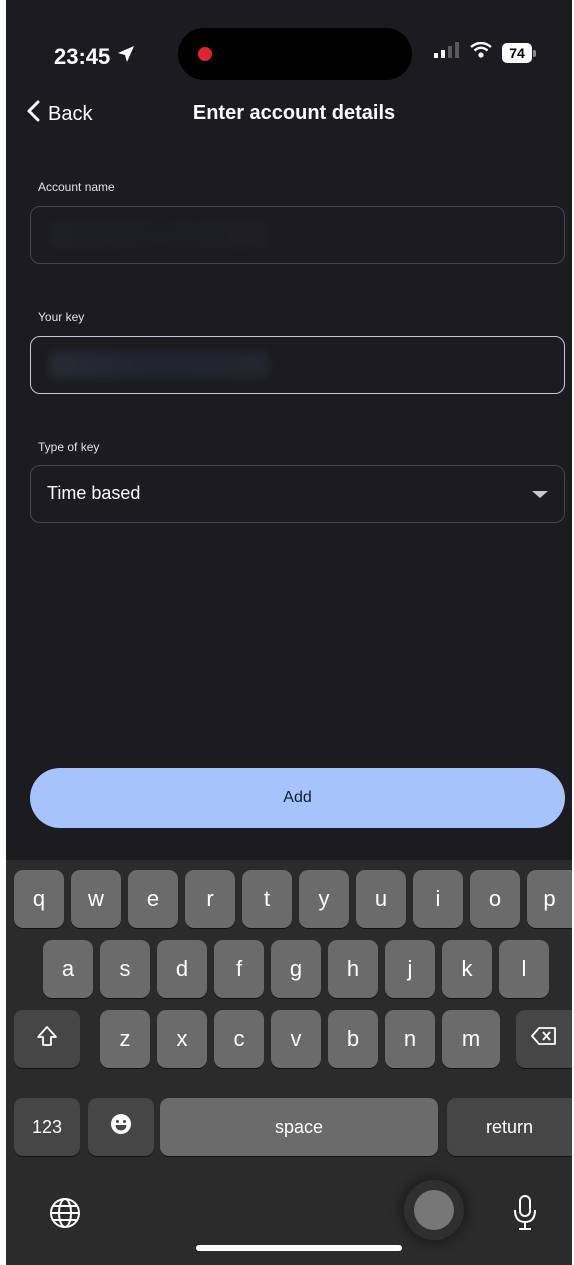  I want to click on status-time: 23:45, so click(95, 57).